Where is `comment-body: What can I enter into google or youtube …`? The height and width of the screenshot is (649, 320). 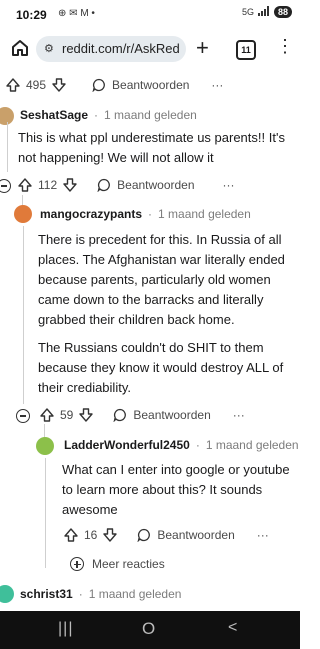
comment-body: What can I enter into google or youtube … is located at coordinates (176, 489).